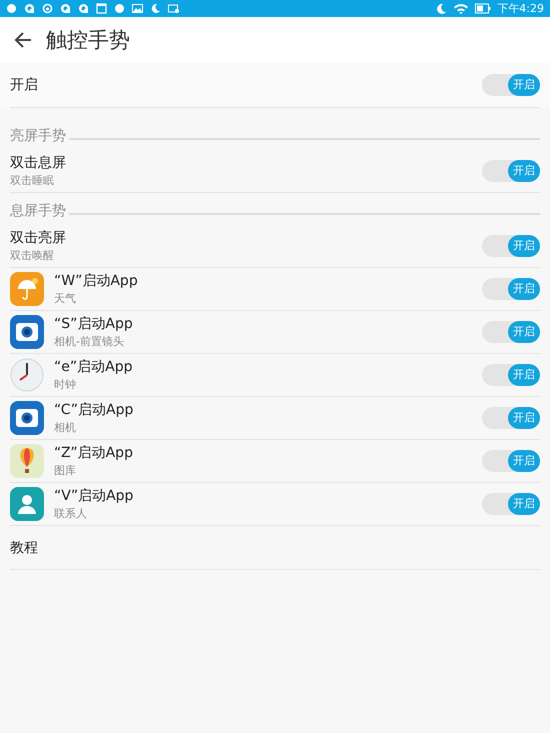 This screenshot has width=550, height=733. I want to click on setting-subtitle: 图库, so click(65, 470).